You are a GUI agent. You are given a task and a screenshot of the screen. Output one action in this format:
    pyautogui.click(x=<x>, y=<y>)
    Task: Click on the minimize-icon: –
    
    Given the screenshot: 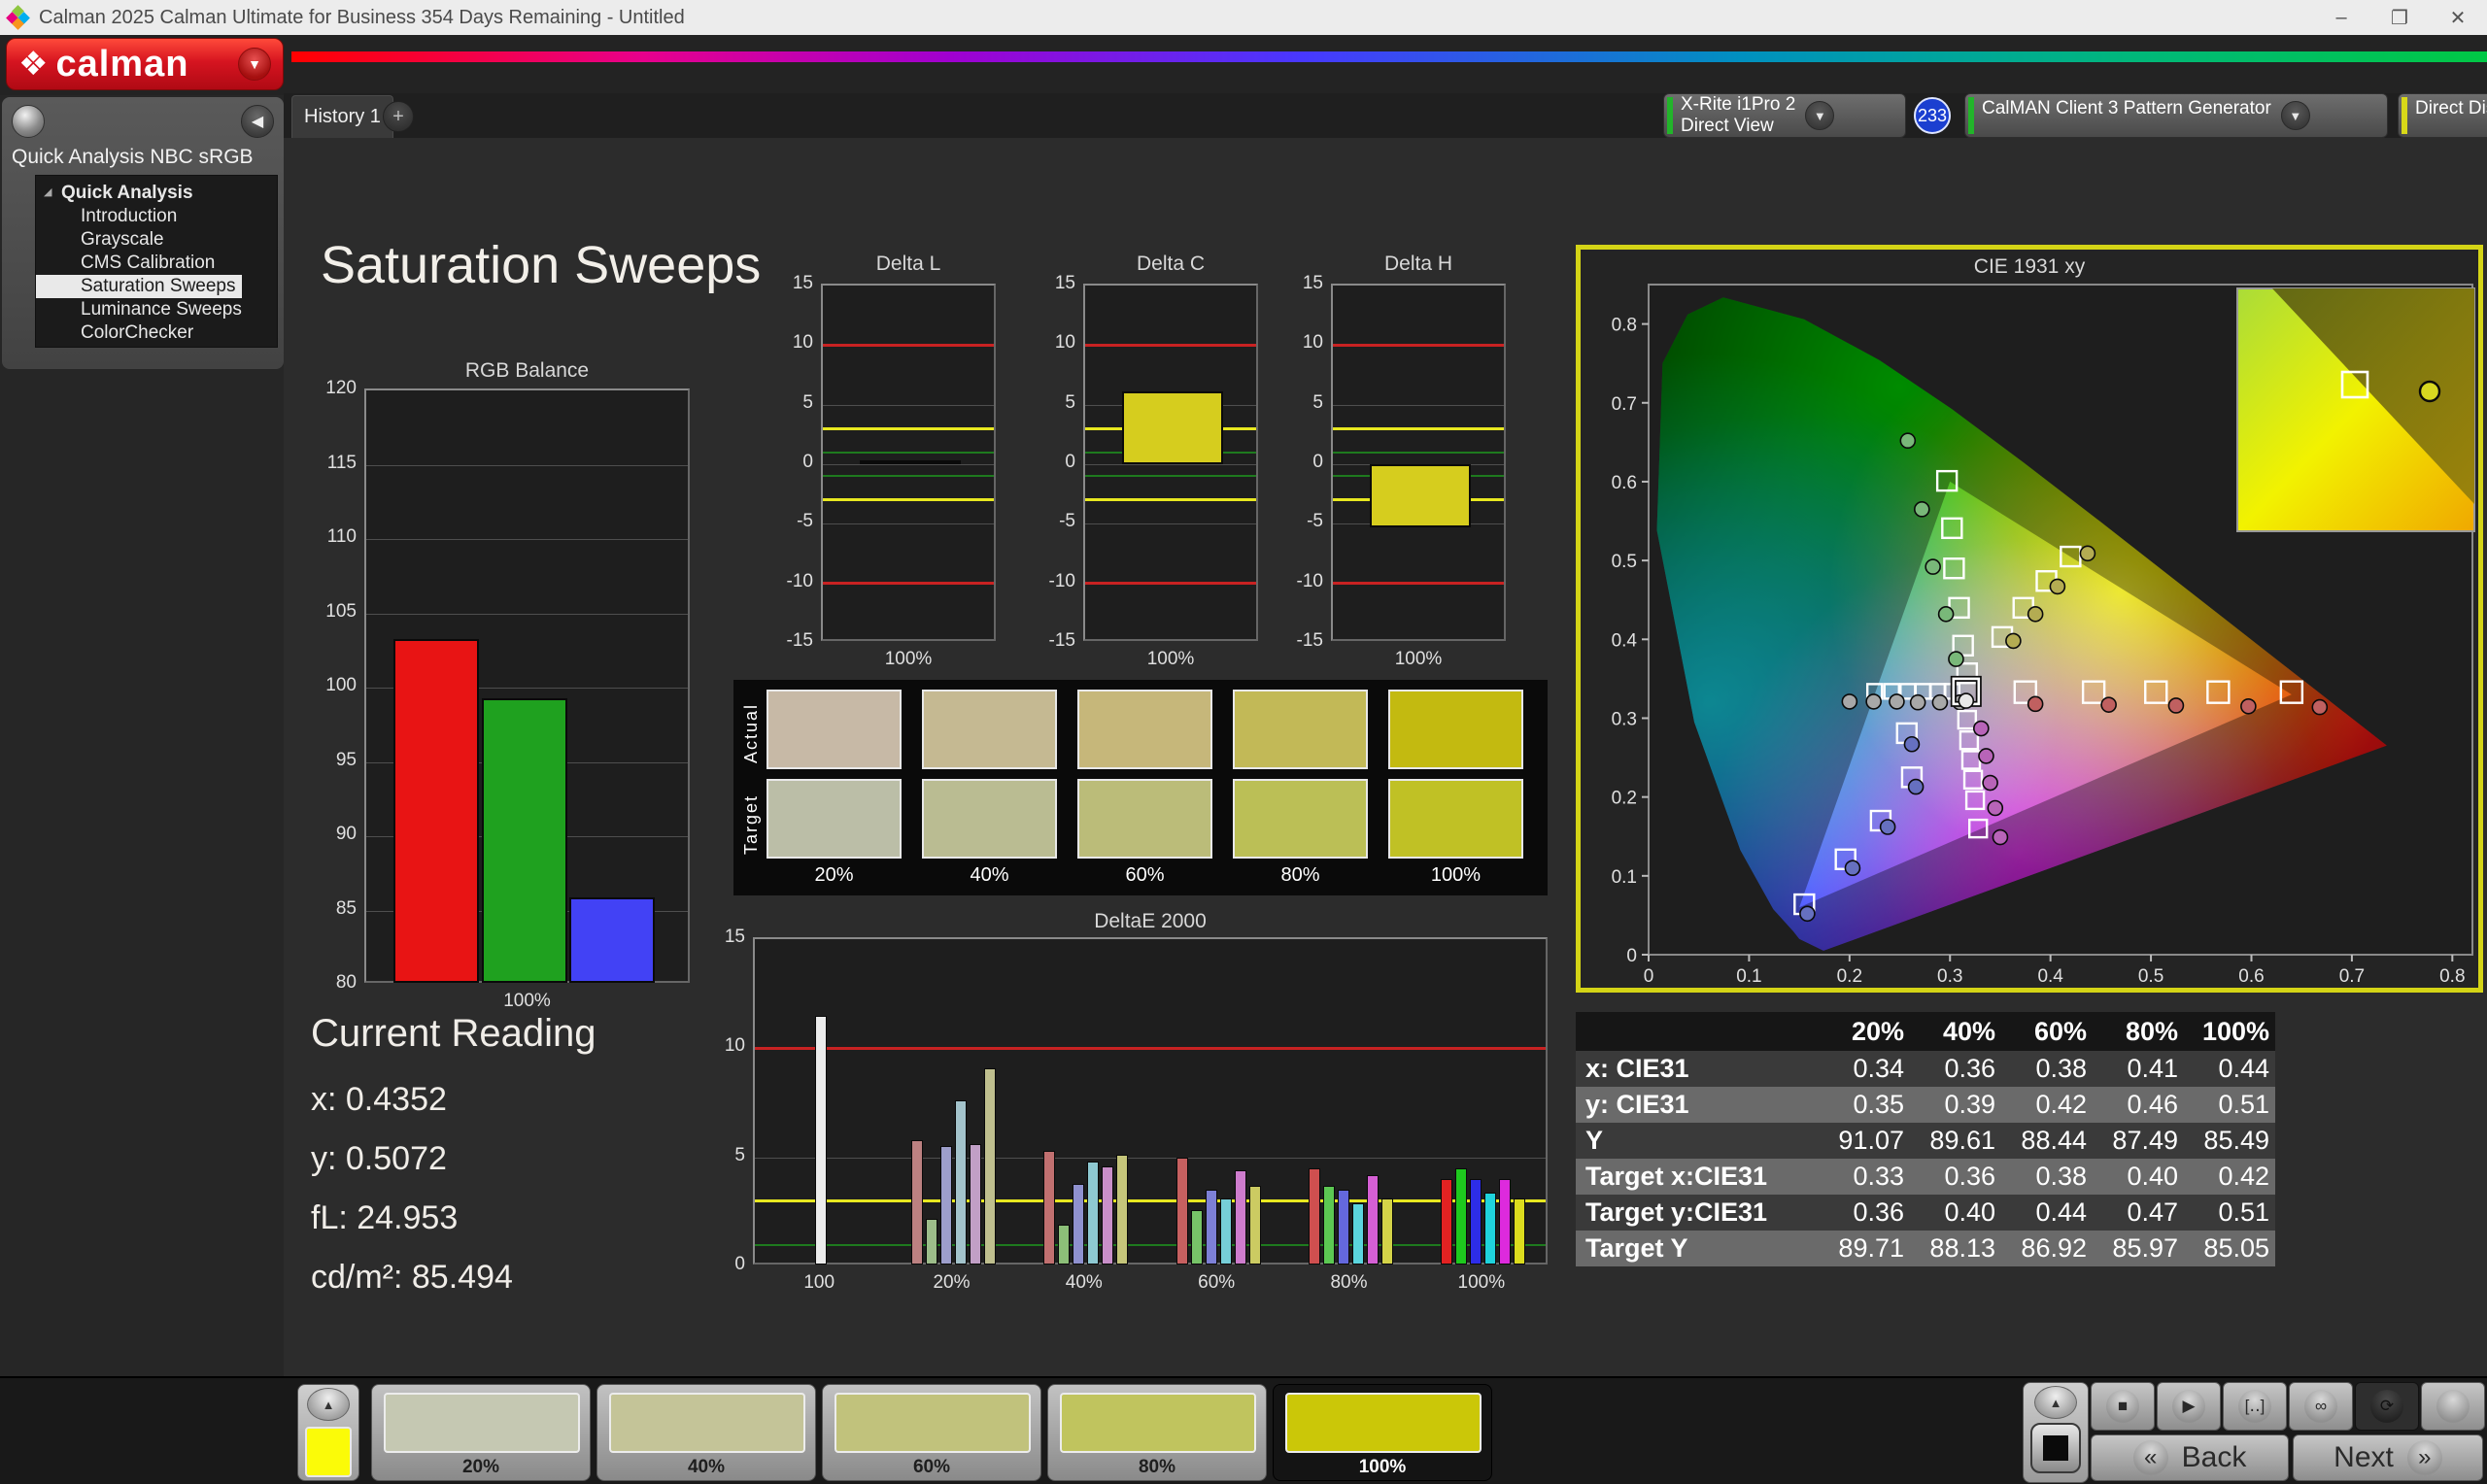 What is the action you would take?
    pyautogui.click(x=2341, y=17)
    